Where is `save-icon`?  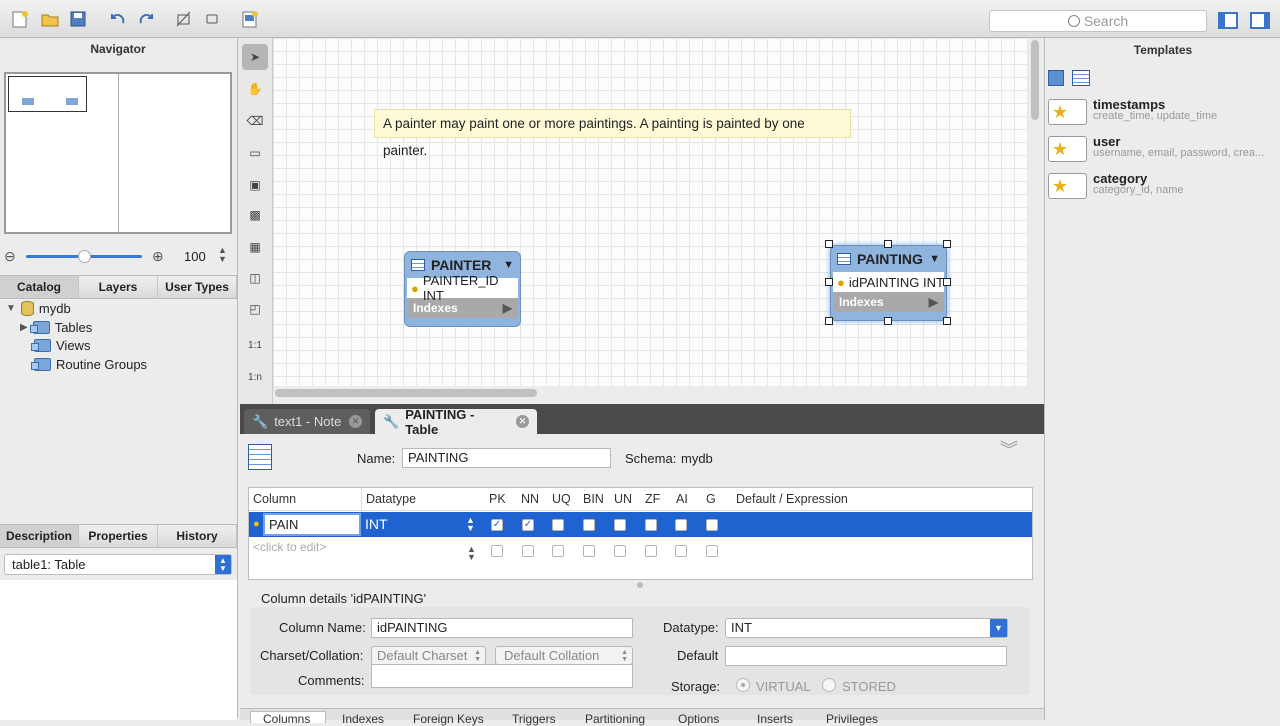 save-icon is located at coordinates (78, 19).